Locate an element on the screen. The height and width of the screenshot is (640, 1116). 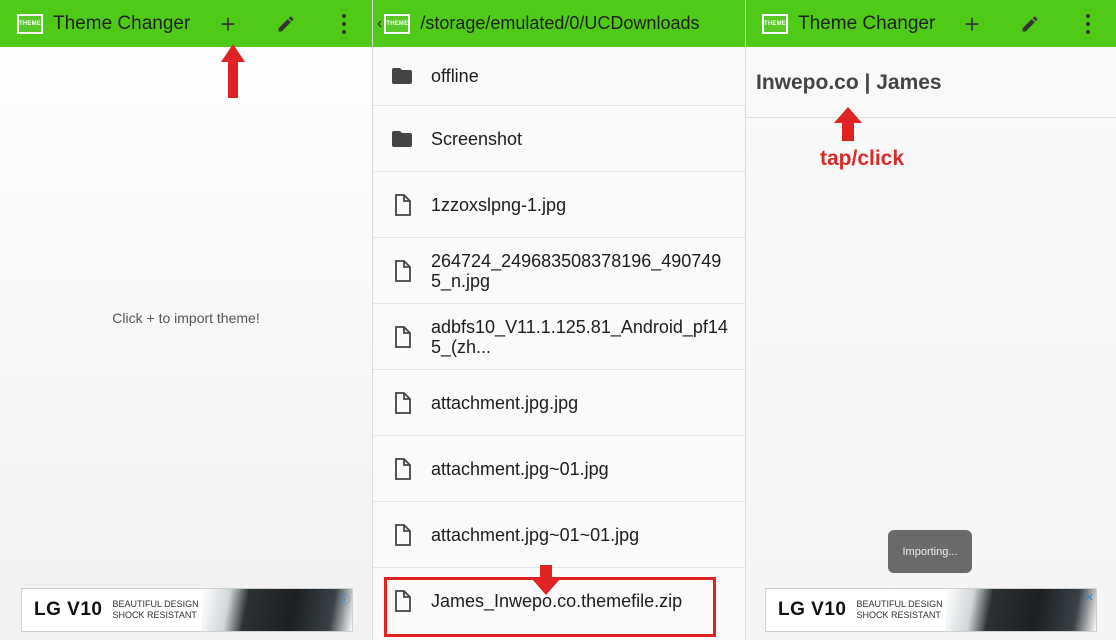
item-name: attachment.jpg~01.jpg is located at coordinates (520, 468).